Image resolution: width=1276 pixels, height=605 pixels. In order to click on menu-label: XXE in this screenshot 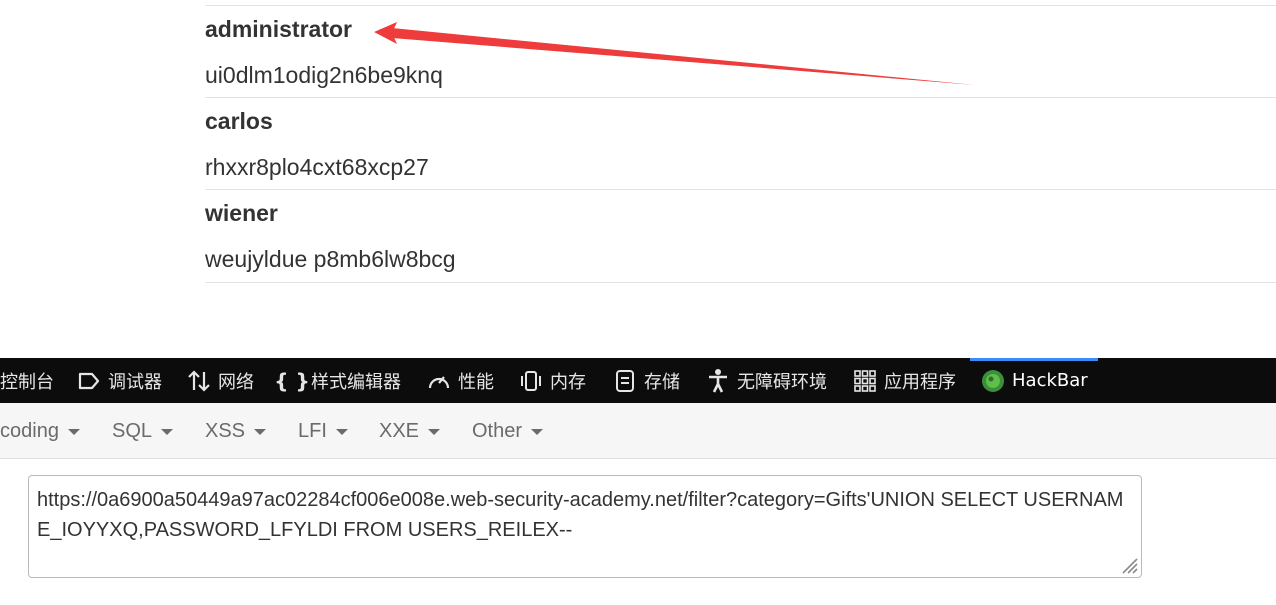, I will do `click(399, 430)`.